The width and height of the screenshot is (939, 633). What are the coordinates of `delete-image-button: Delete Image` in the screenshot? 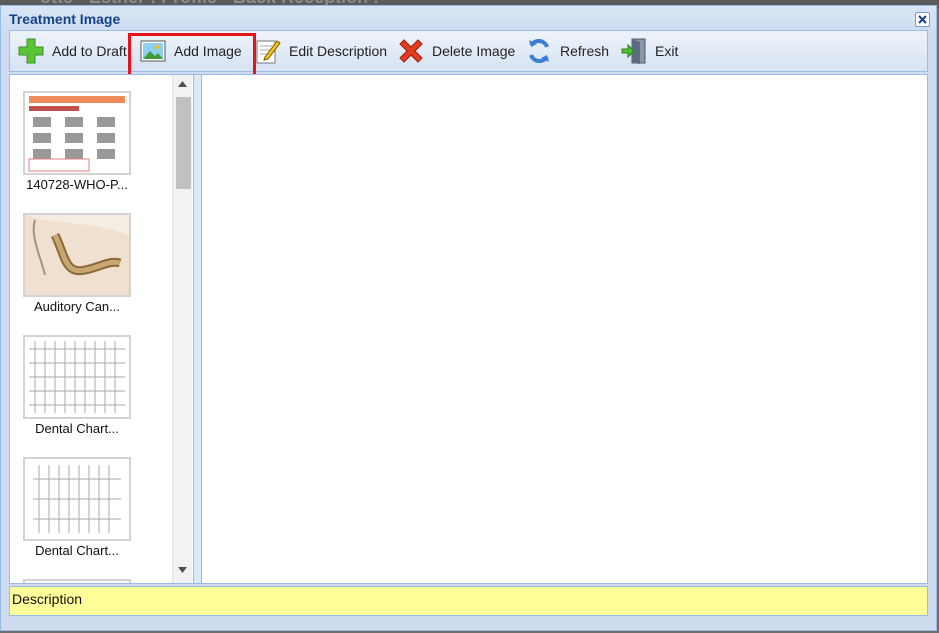 It's located at (455, 51).